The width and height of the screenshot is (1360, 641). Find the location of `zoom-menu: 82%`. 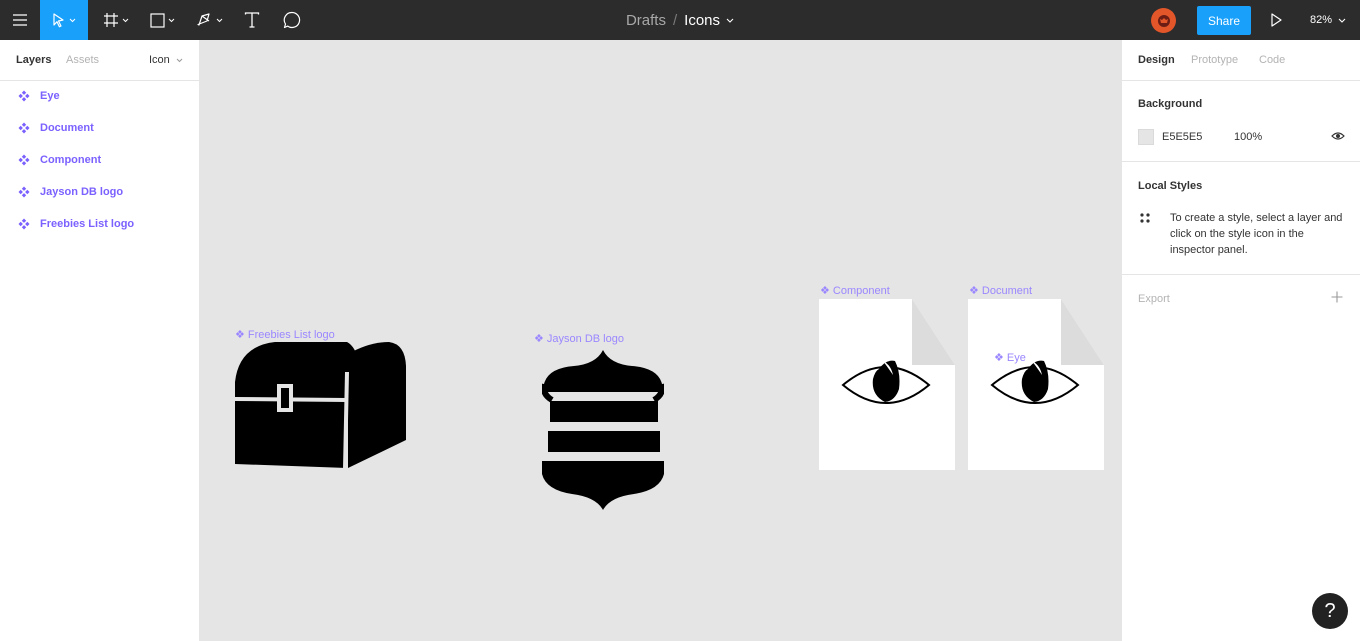

zoom-menu: 82% is located at coordinates (1328, 20).